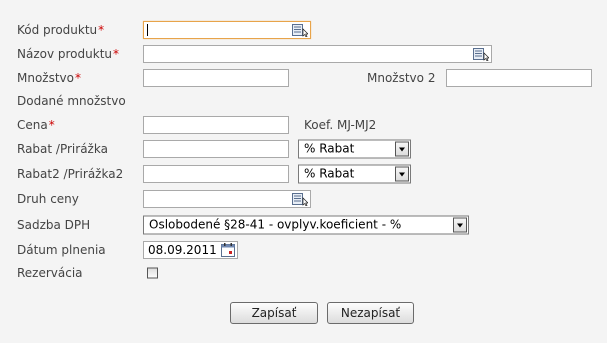 The height and width of the screenshot is (343, 607). What do you see at coordinates (54, 225) in the screenshot?
I see `sadzba-dph-label: Sadzba DPH` at bounding box center [54, 225].